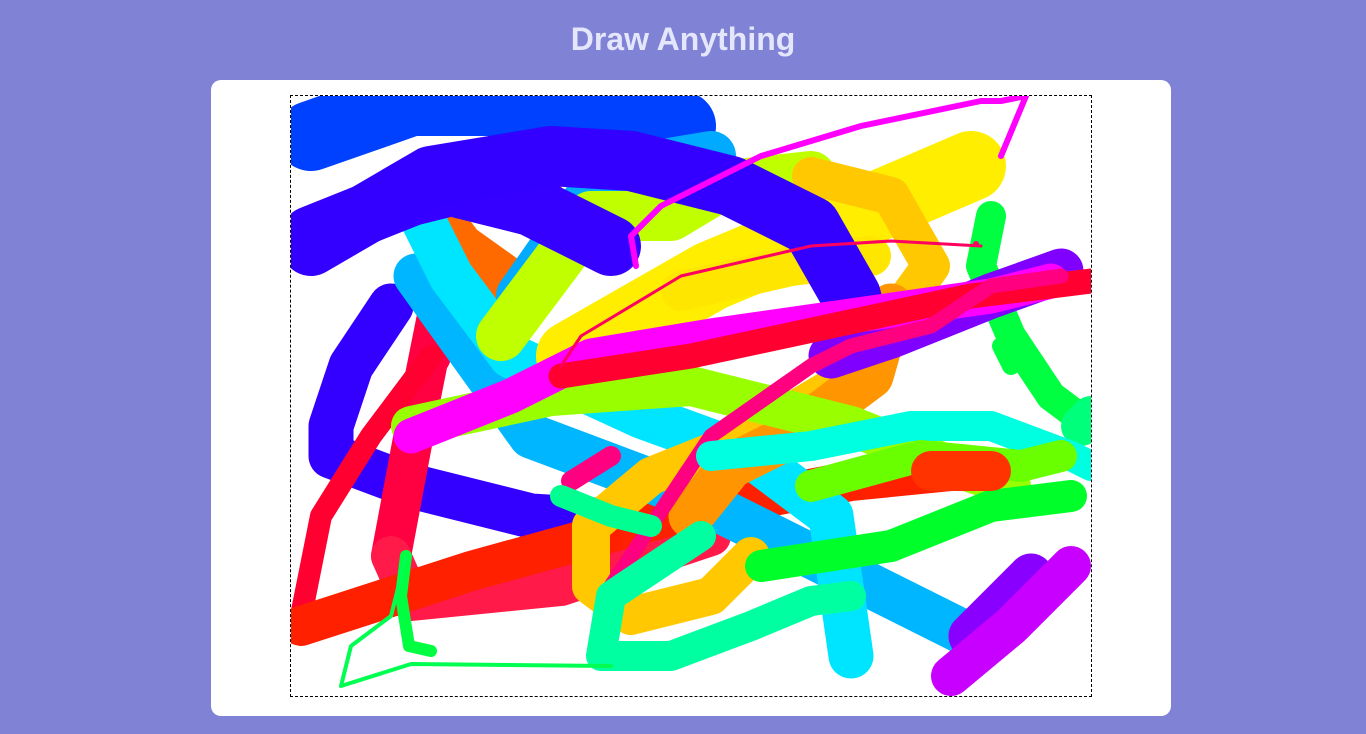 This screenshot has height=734, width=1366. I want to click on page-title: Draw Anything, so click(683, 39).